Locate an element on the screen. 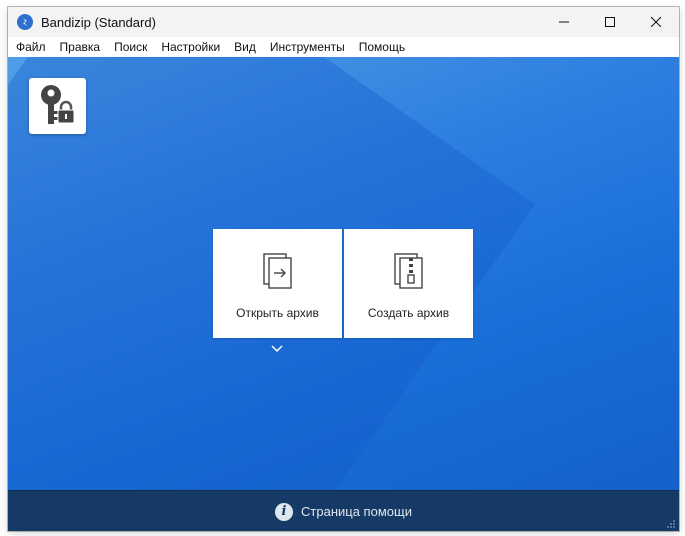  info-icon: i is located at coordinates (284, 511).